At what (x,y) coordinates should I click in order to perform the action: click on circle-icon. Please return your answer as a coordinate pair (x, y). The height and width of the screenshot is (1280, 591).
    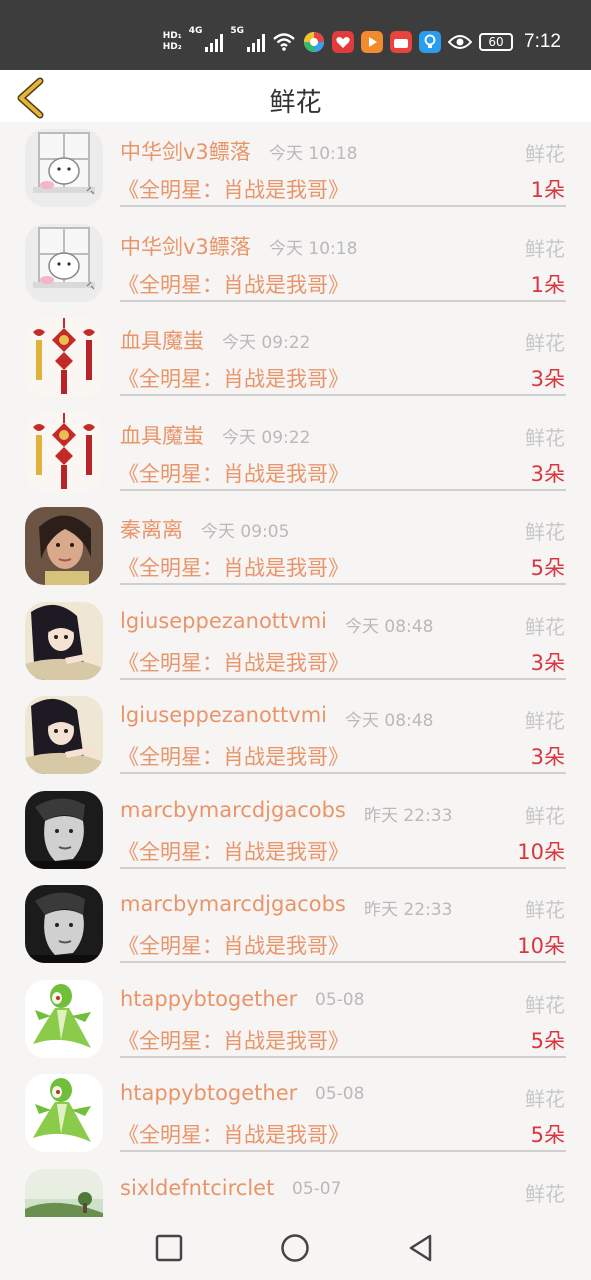
    Looking at the image, I should click on (295, 1248).